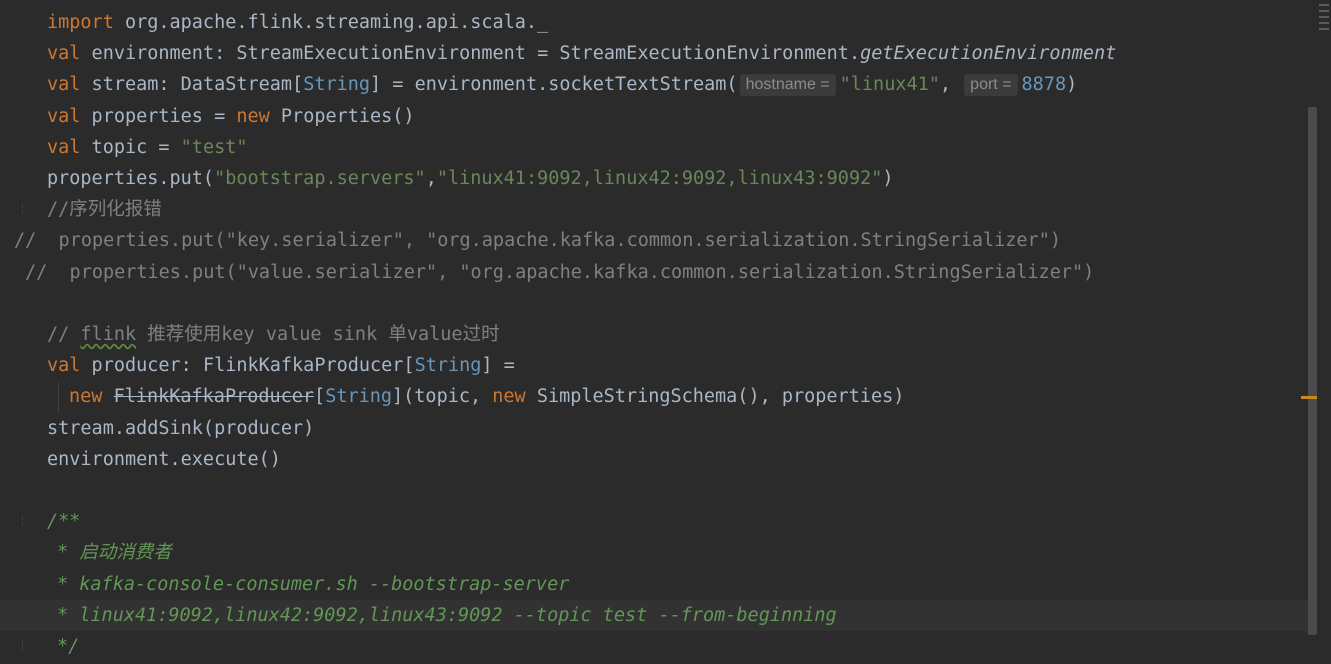 This screenshot has width=1331, height=664. What do you see at coordinates (247, 366) in the screenshot?
I see `code-token: producer: FlinkKafkaProducer[` at bounding box center [247, 366].